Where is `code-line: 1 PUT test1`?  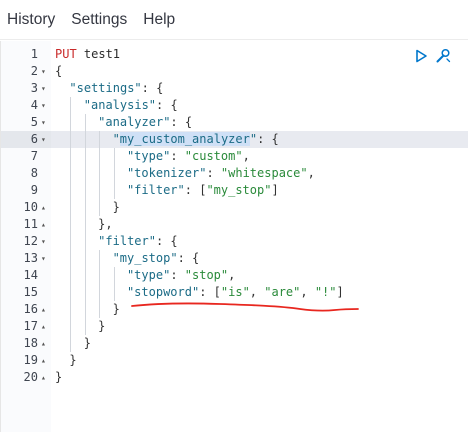 code-line: 1 PUT test1 is located at coordinates (234, 54).